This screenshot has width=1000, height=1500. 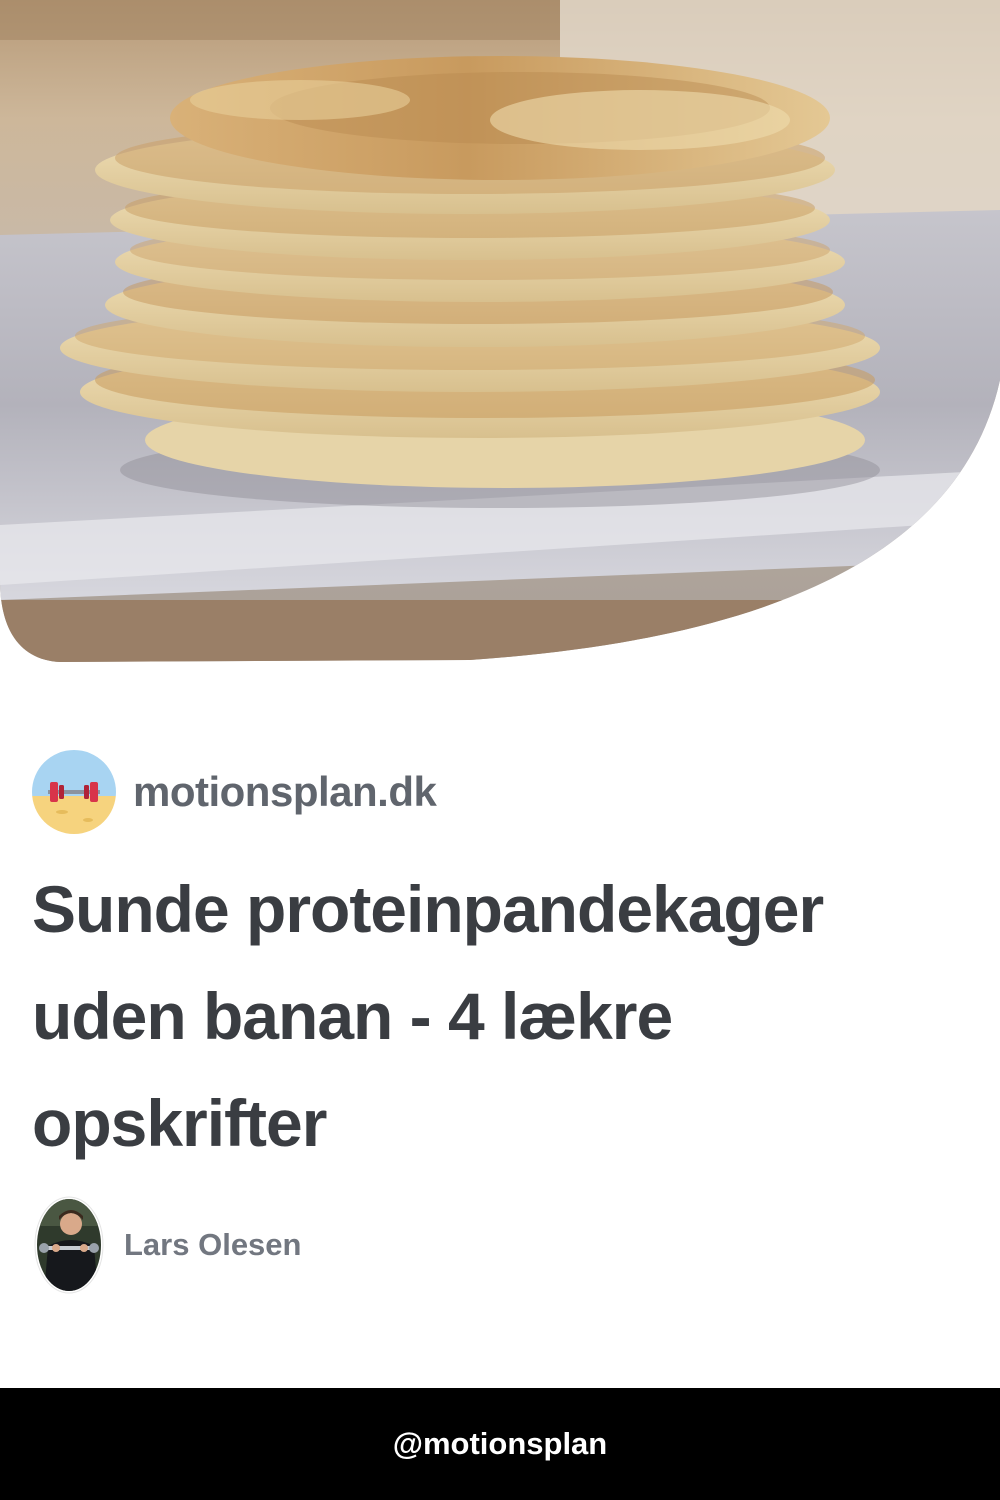 I want to click on author-row: Lars Olesen, so click(x=167, y=1245).